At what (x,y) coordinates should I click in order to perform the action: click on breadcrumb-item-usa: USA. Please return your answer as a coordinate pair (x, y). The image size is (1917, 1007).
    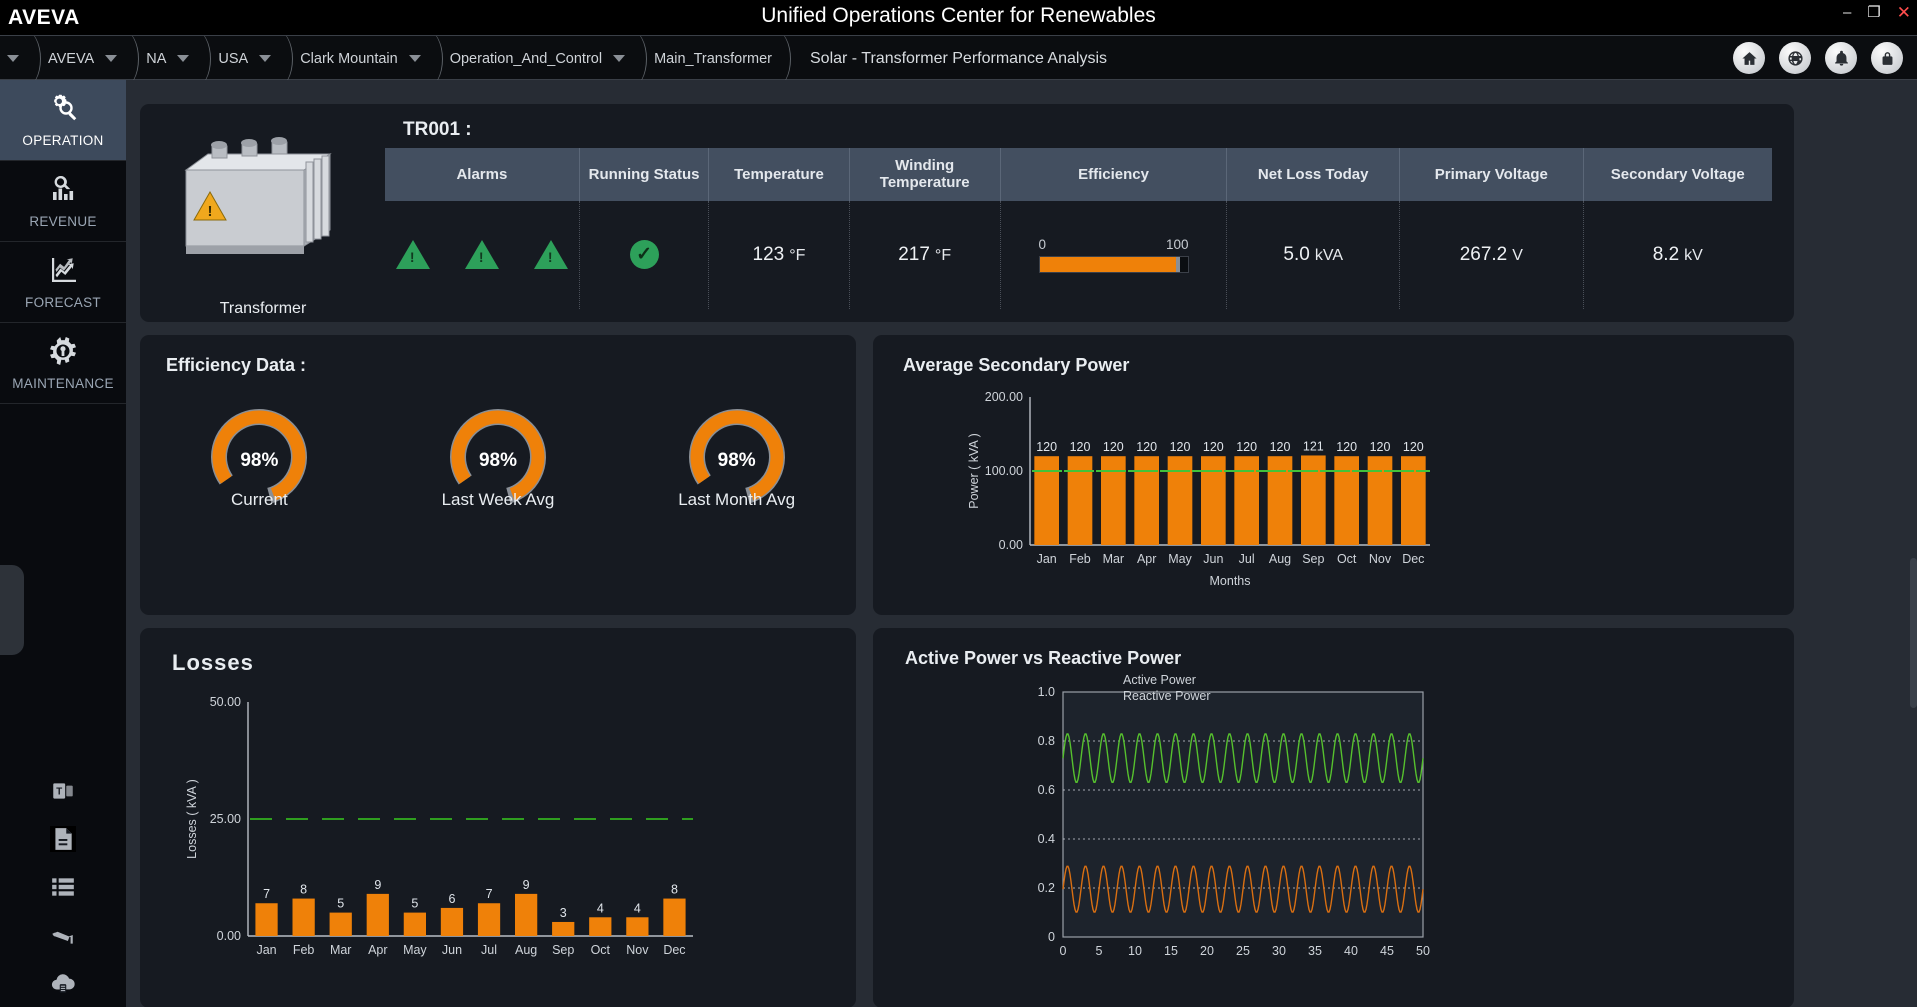
    Looking at the image, I should click on (233, 59).